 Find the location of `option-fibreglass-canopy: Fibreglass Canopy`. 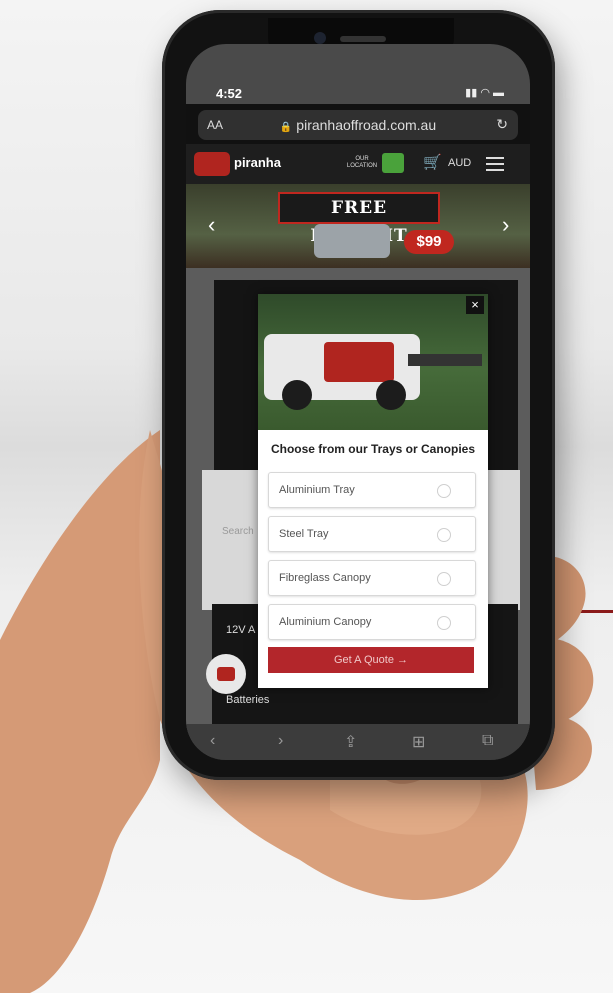

option-fibreglass-canopy: Fibreglass Canopy is located at coordinates (372, 578).